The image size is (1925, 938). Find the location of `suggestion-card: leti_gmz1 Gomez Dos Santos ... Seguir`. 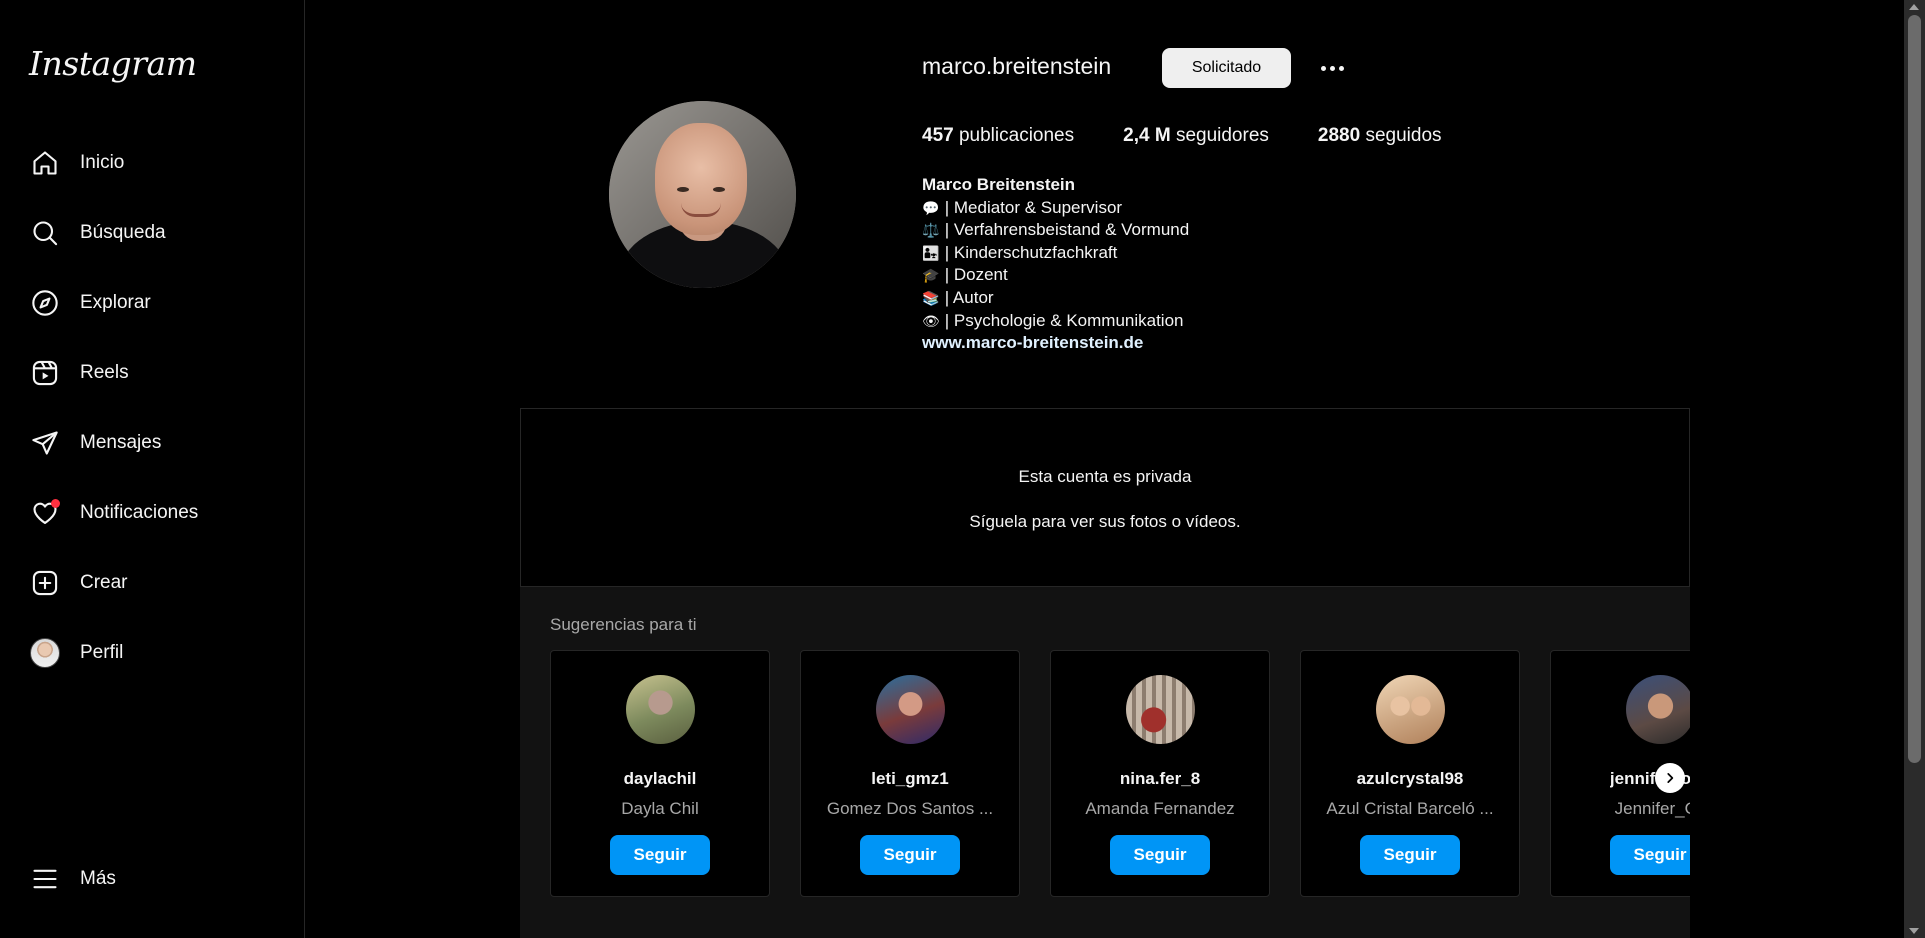

suggestion-card: leti_gmz1 Gomez Dos Santos ... Seguir is located at coordinates (910, 773).